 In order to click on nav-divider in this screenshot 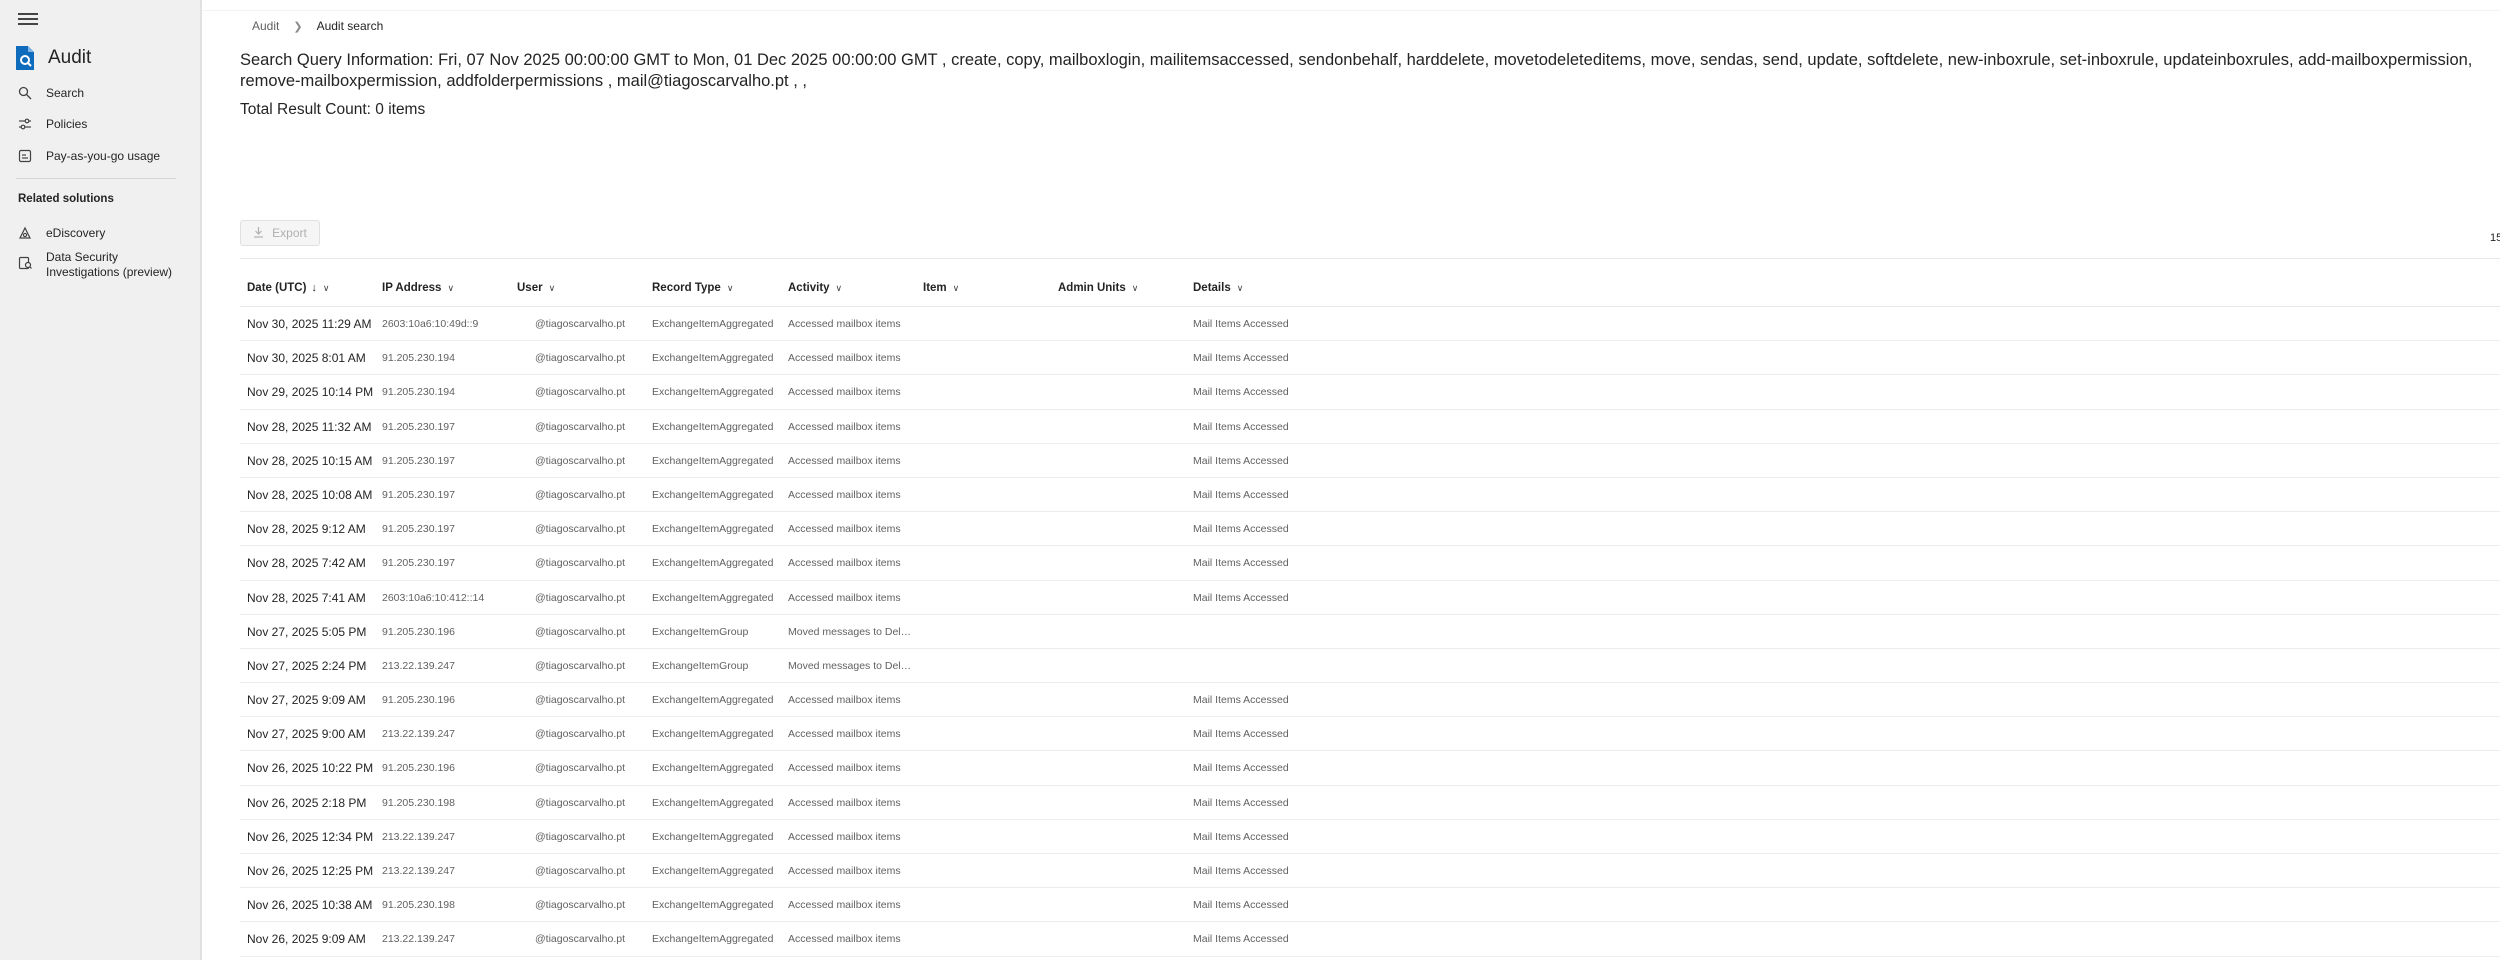, I will do `click(96, 178)`.